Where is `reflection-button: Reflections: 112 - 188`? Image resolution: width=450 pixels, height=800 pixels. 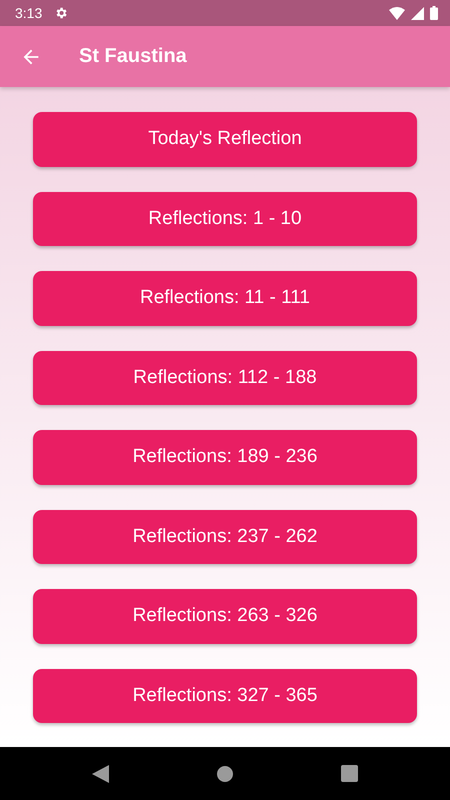
reflection-button: Reflections: 112 - 188 is located at coordinates (225, 377).